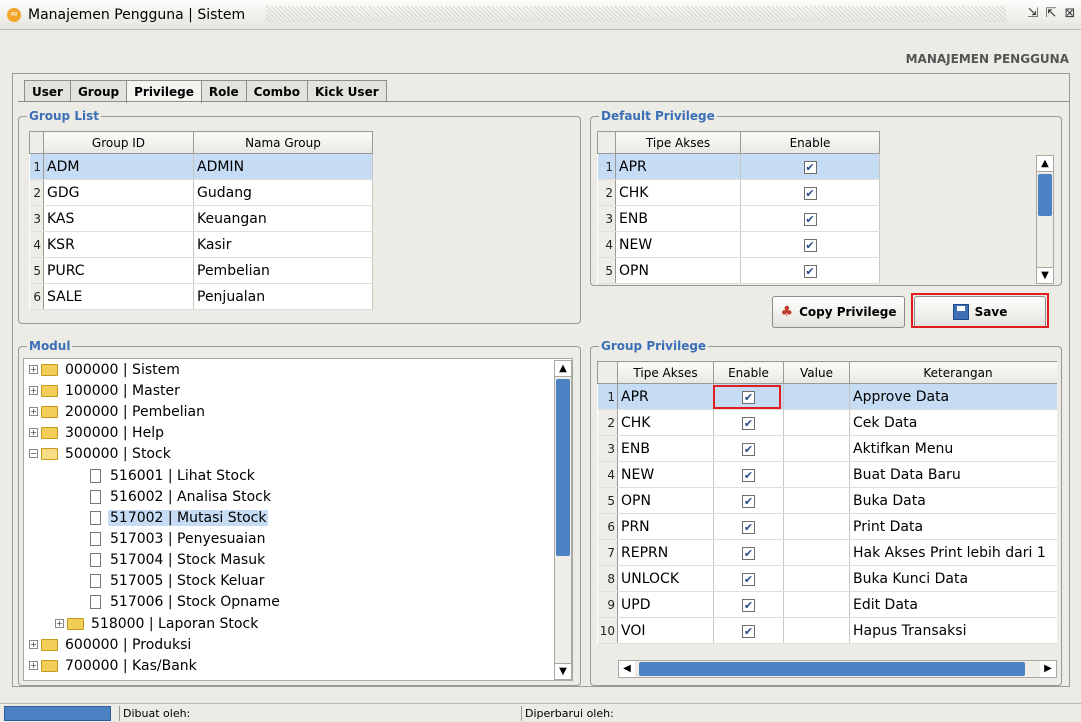  I want to click on table-row: 5 PURC Pembelian, so click(201, 270).